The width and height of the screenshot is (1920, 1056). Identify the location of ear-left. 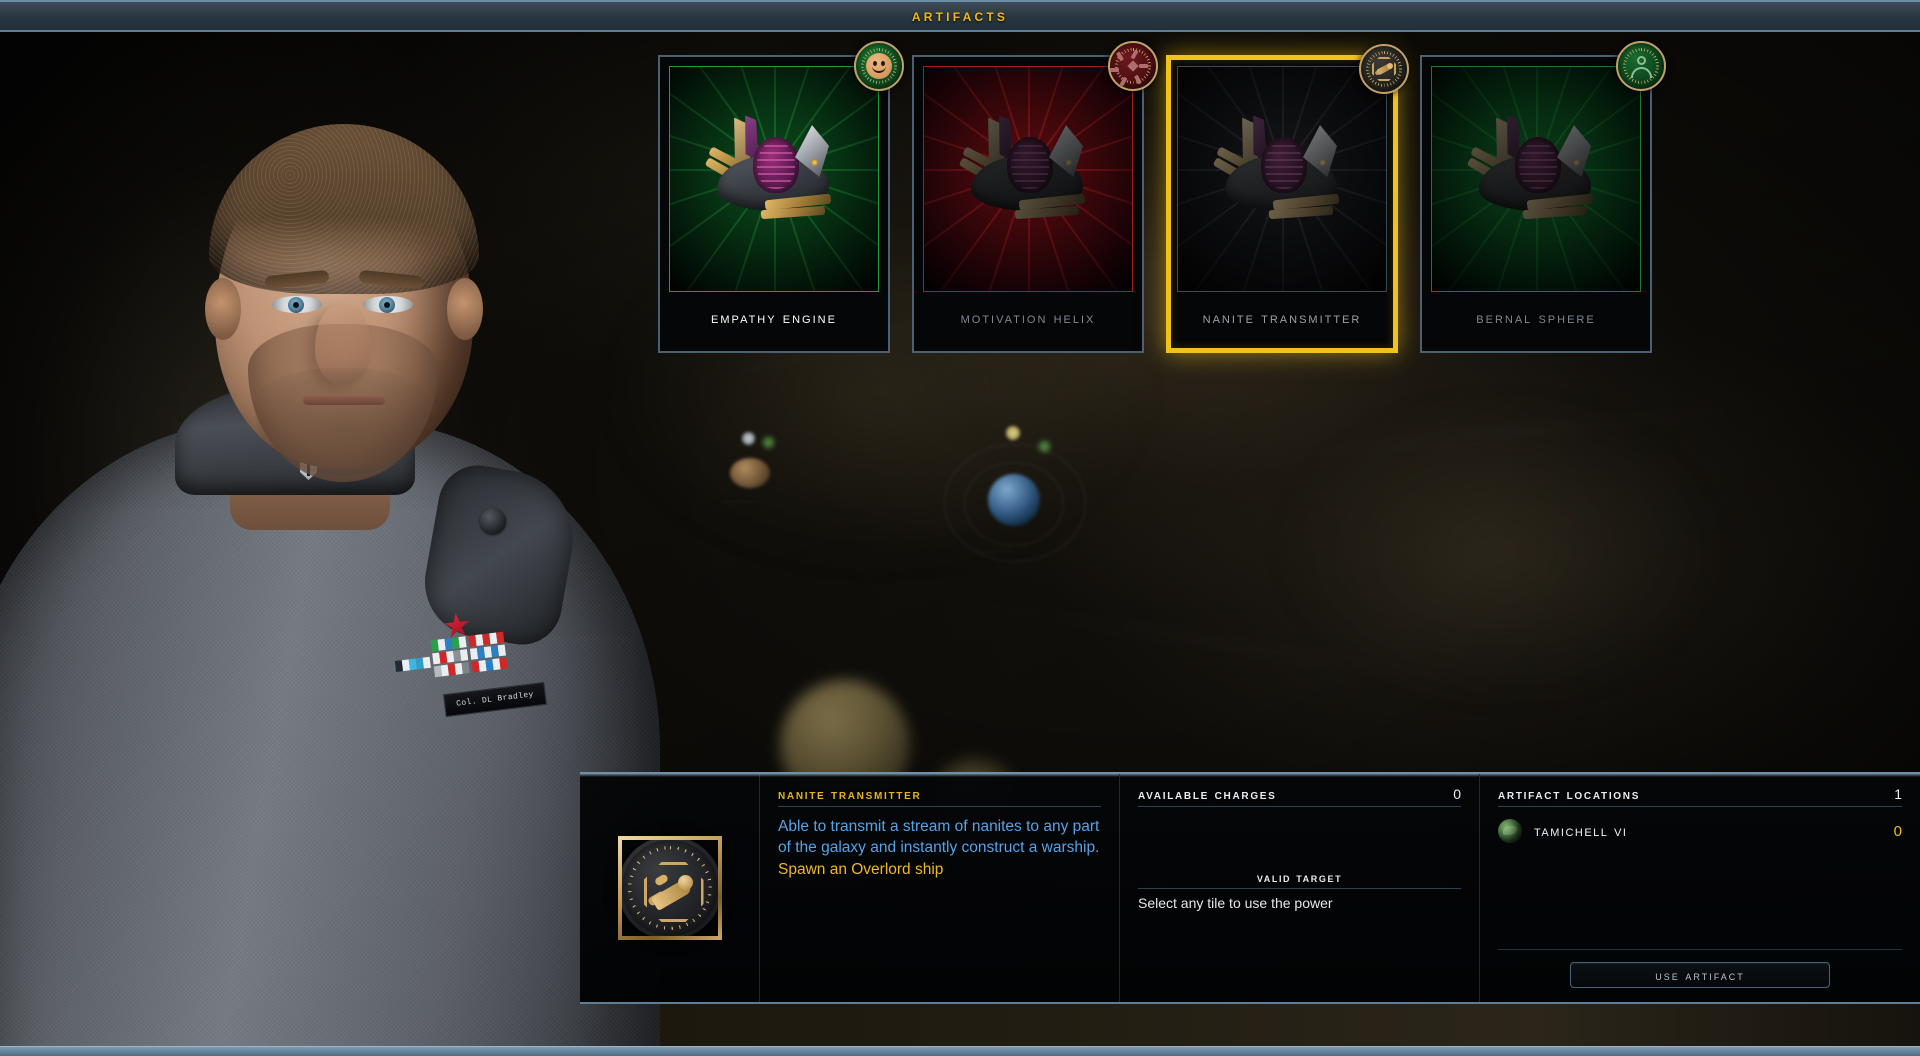
(223, 309).